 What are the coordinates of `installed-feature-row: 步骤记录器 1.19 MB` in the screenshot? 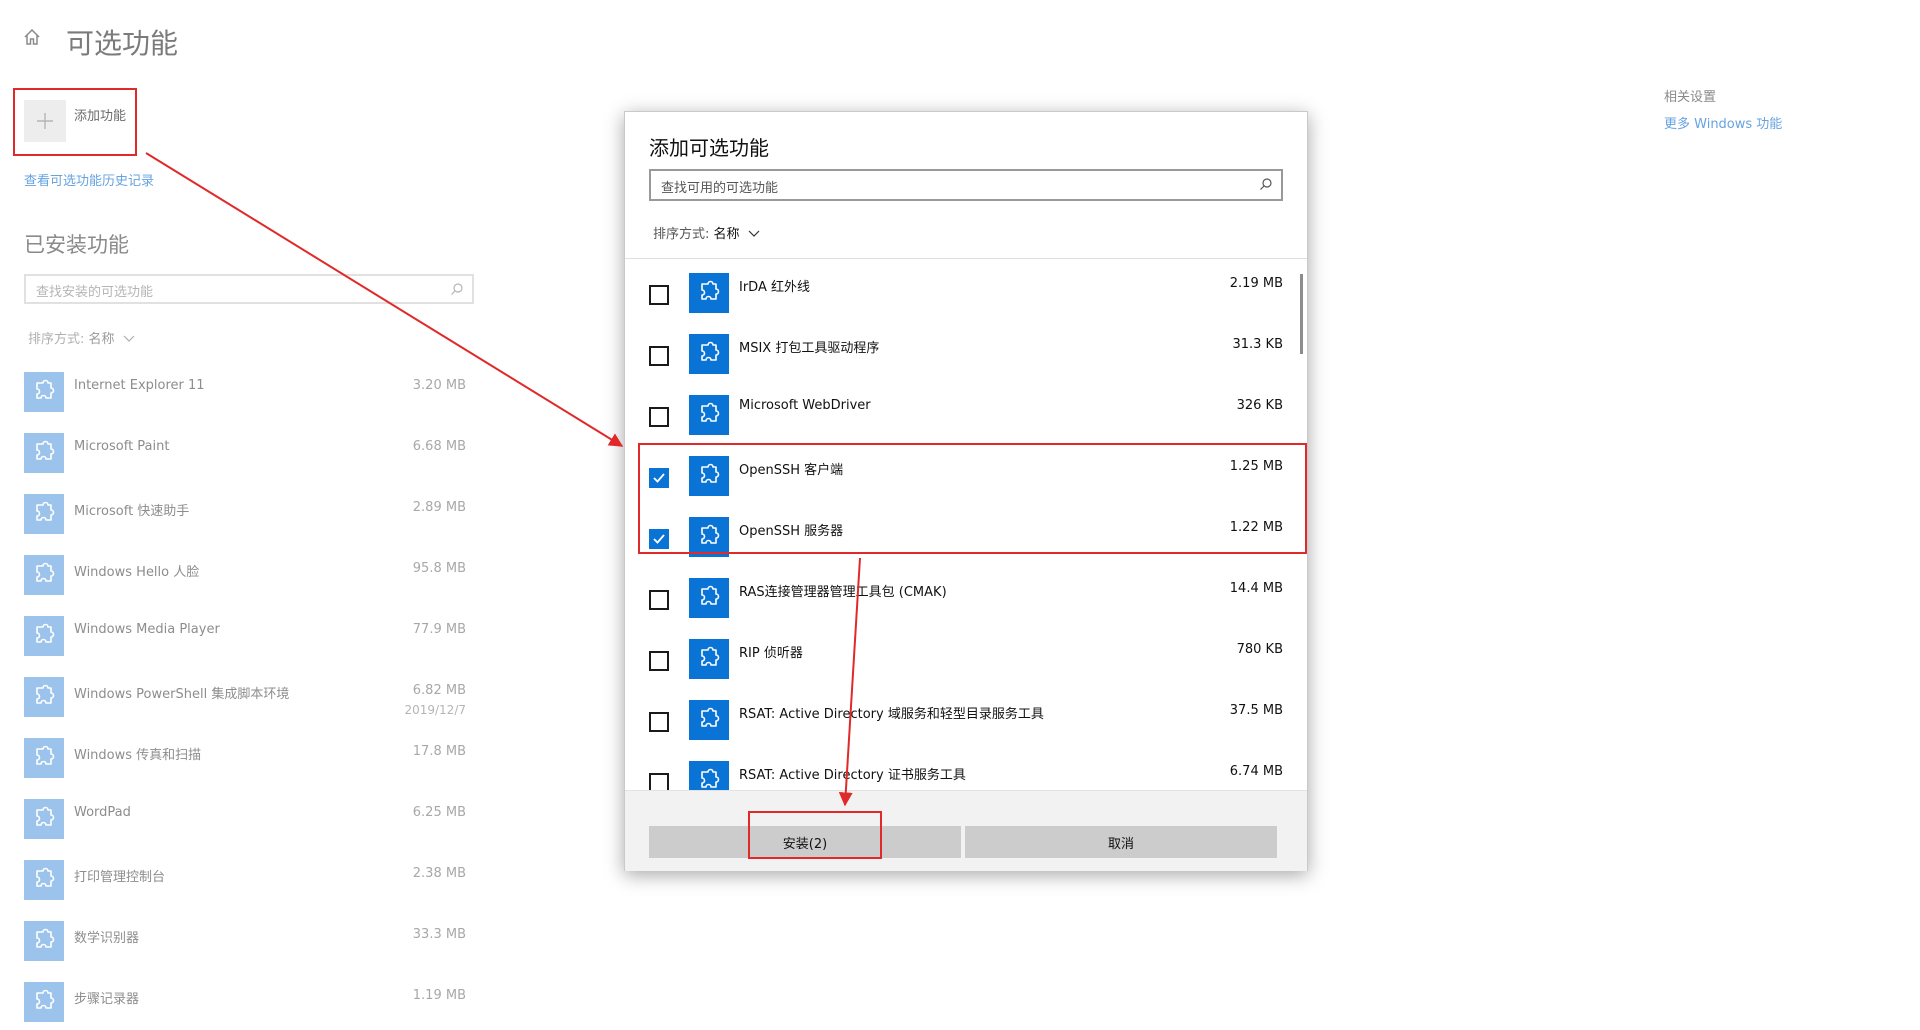 It's located at (249, 1006).